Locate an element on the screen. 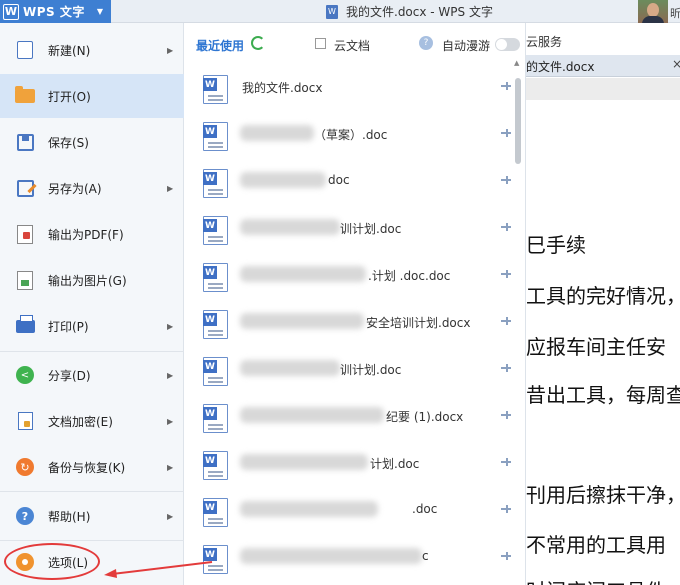 This screenshot has height=585, width=680. list-item: .计划 .doc.doc is located at coordinates (350, 282).